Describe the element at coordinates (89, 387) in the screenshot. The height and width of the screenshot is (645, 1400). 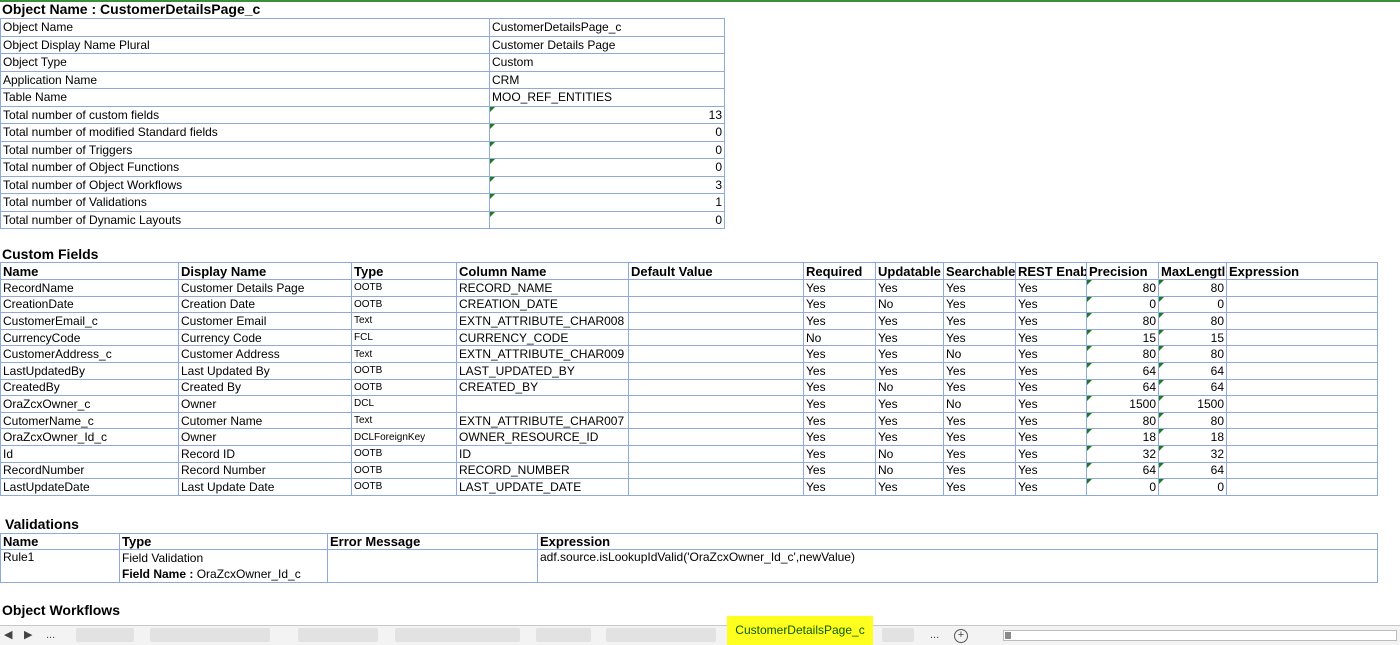
I see `field-name-cell: CreatedBy` at that location.